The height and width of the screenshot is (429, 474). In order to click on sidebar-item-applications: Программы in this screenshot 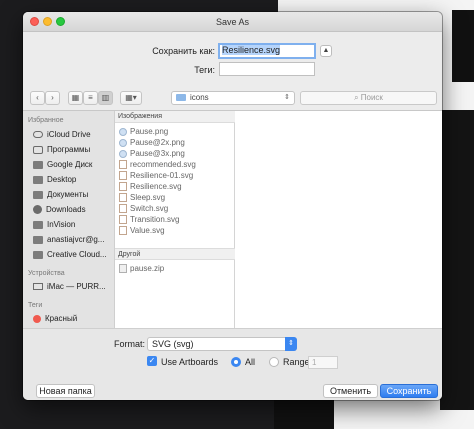, I will do `click(61, 149)`.